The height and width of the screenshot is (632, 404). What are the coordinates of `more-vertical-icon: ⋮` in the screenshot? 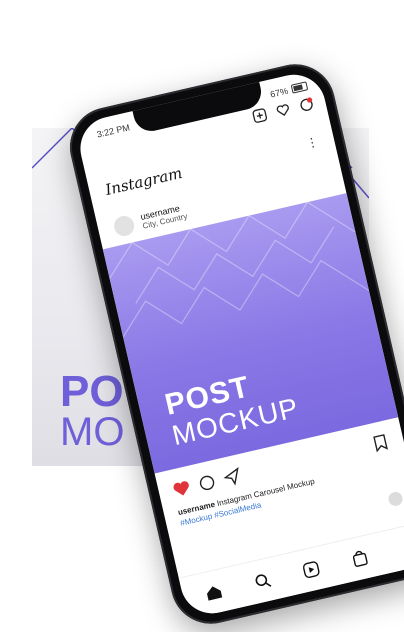 It's located at (312, 142).